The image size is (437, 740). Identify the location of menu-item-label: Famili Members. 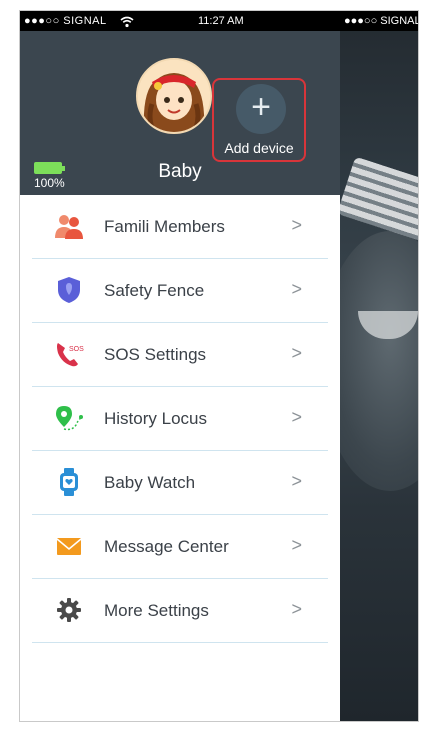
(164, 226).